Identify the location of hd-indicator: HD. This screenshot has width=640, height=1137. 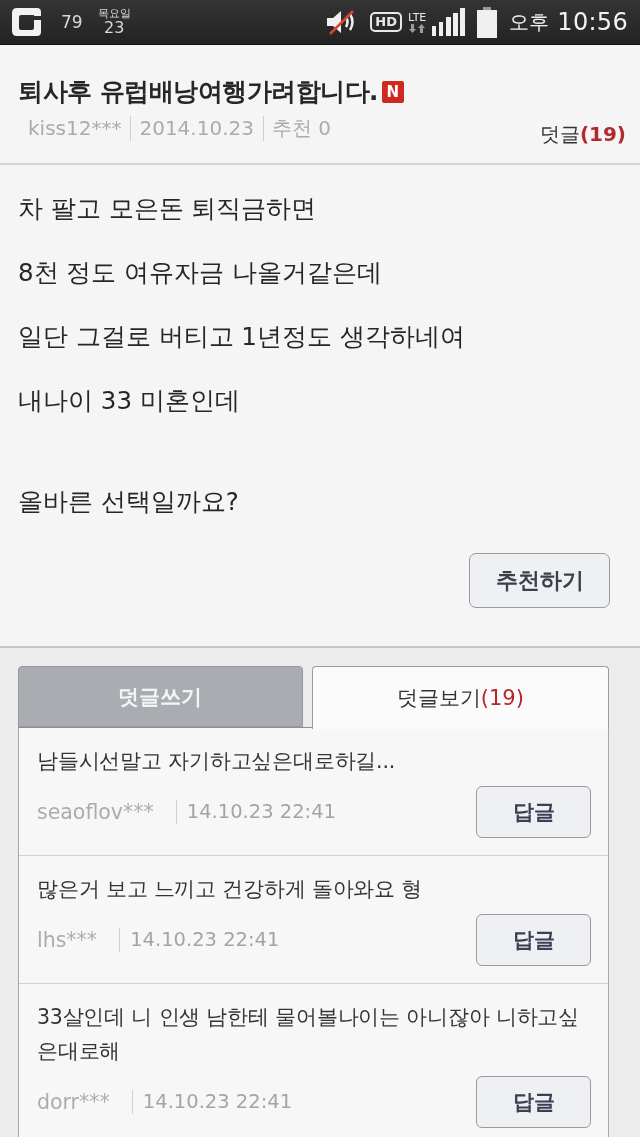
(386, 22).